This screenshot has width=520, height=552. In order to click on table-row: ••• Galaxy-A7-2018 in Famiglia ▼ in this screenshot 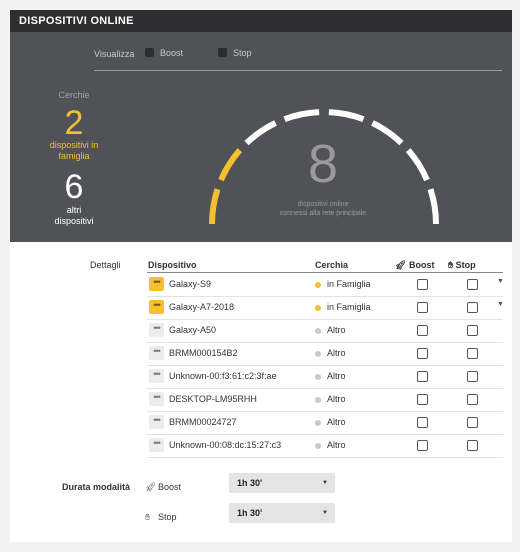, I will do `click(325, 308)`.